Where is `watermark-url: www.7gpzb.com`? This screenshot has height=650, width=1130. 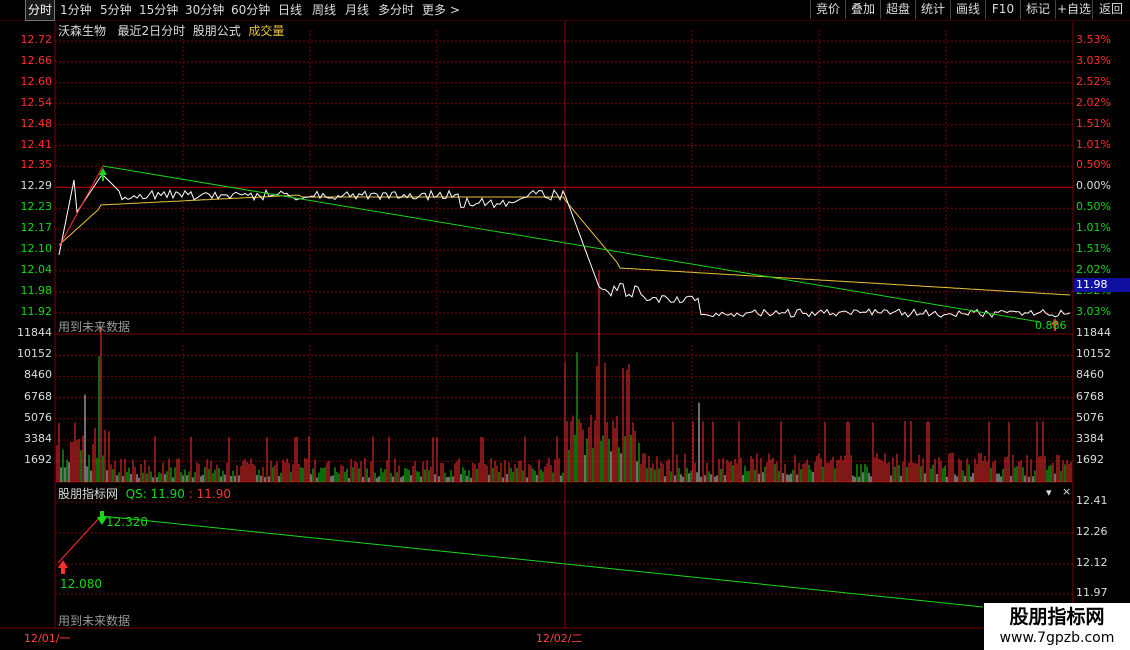 watermark-url: www.7gpzb.com is located at coordinates (1057, 638).